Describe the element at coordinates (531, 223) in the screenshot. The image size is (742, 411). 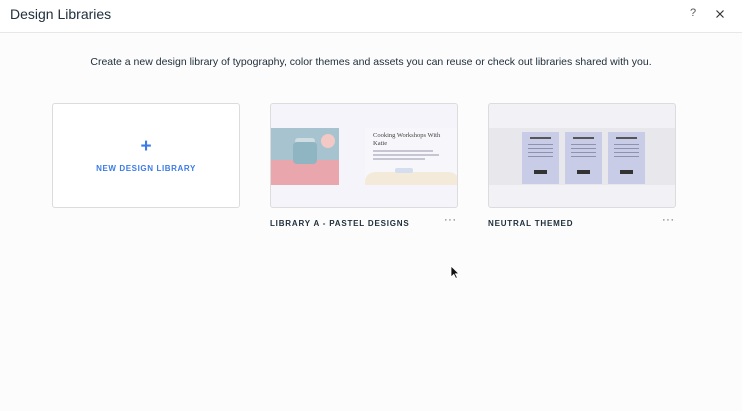
I see `library-name-neutral: NEUTRAL THEMED` at that location.